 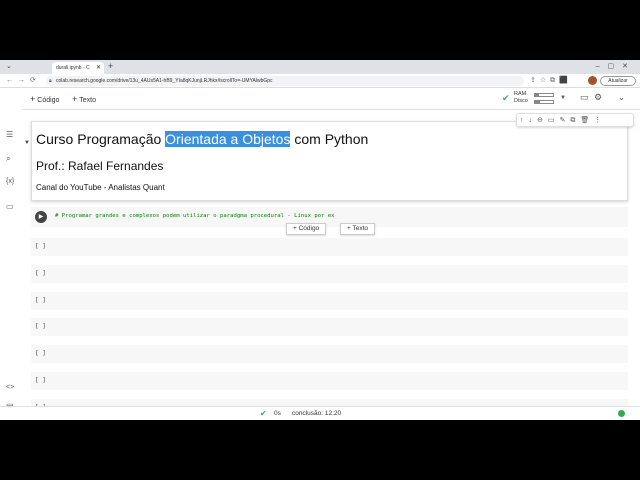 I want to click on disk-bar, so click(x=544, y=102).